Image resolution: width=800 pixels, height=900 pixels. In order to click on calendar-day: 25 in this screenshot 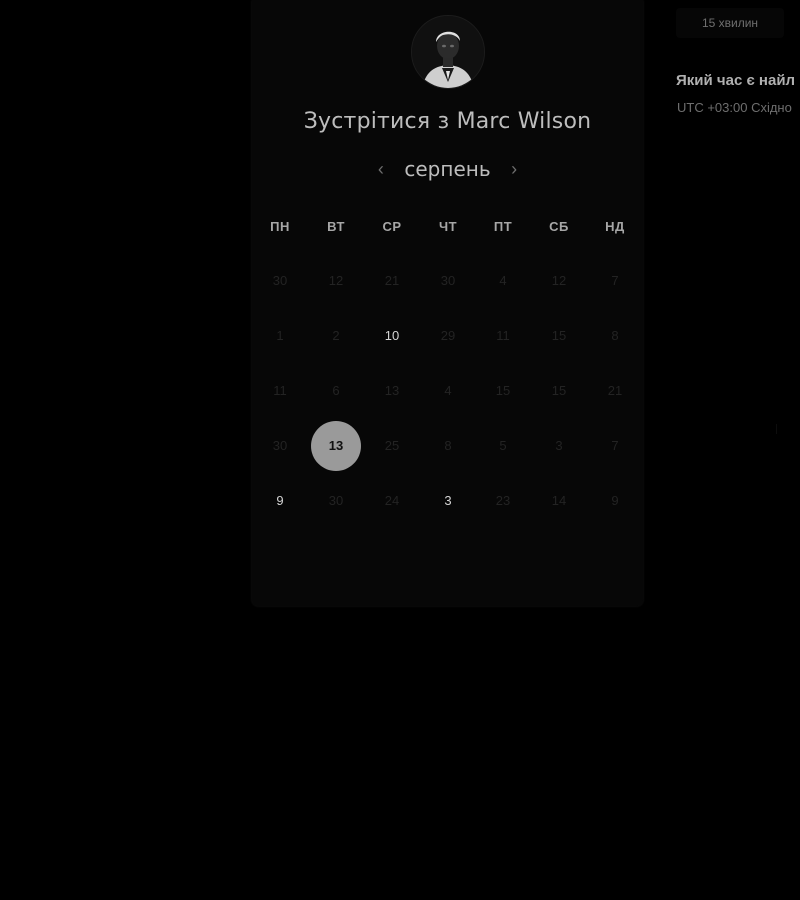, I will do `click(392, 445)`.